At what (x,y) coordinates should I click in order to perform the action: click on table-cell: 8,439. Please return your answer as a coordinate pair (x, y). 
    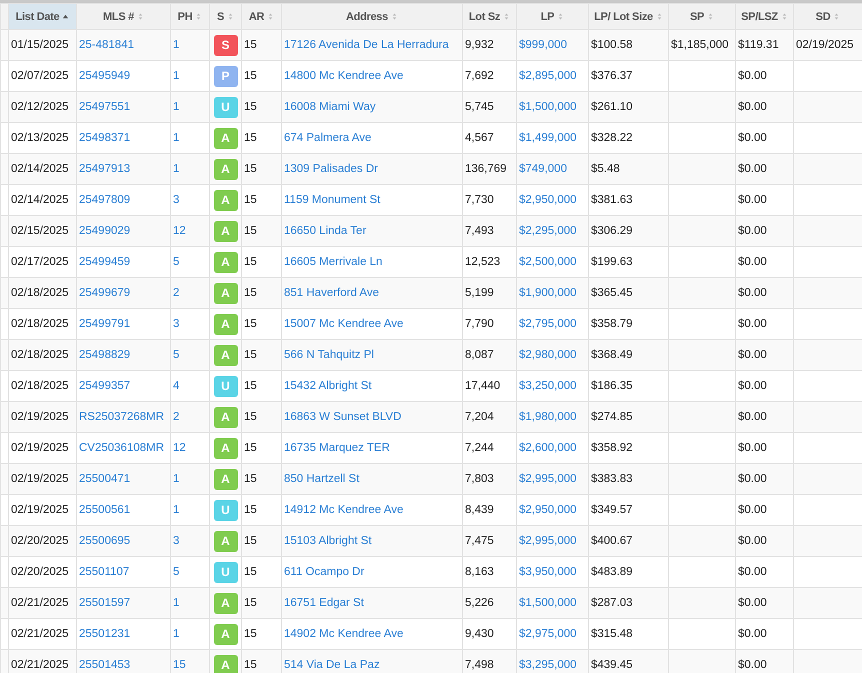
    Looking at the image, I should click on (479, 510).